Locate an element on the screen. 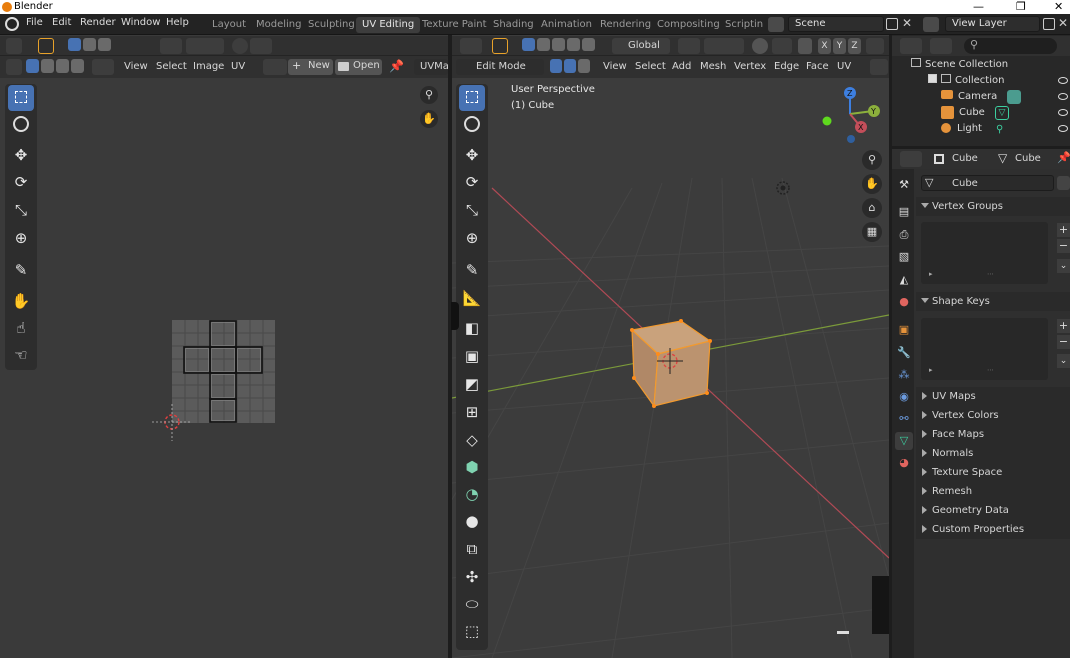 Image resolution: width=1070 pixels, height=658 pixels. sticky-selection-icon is located at coordinates (103, 67).